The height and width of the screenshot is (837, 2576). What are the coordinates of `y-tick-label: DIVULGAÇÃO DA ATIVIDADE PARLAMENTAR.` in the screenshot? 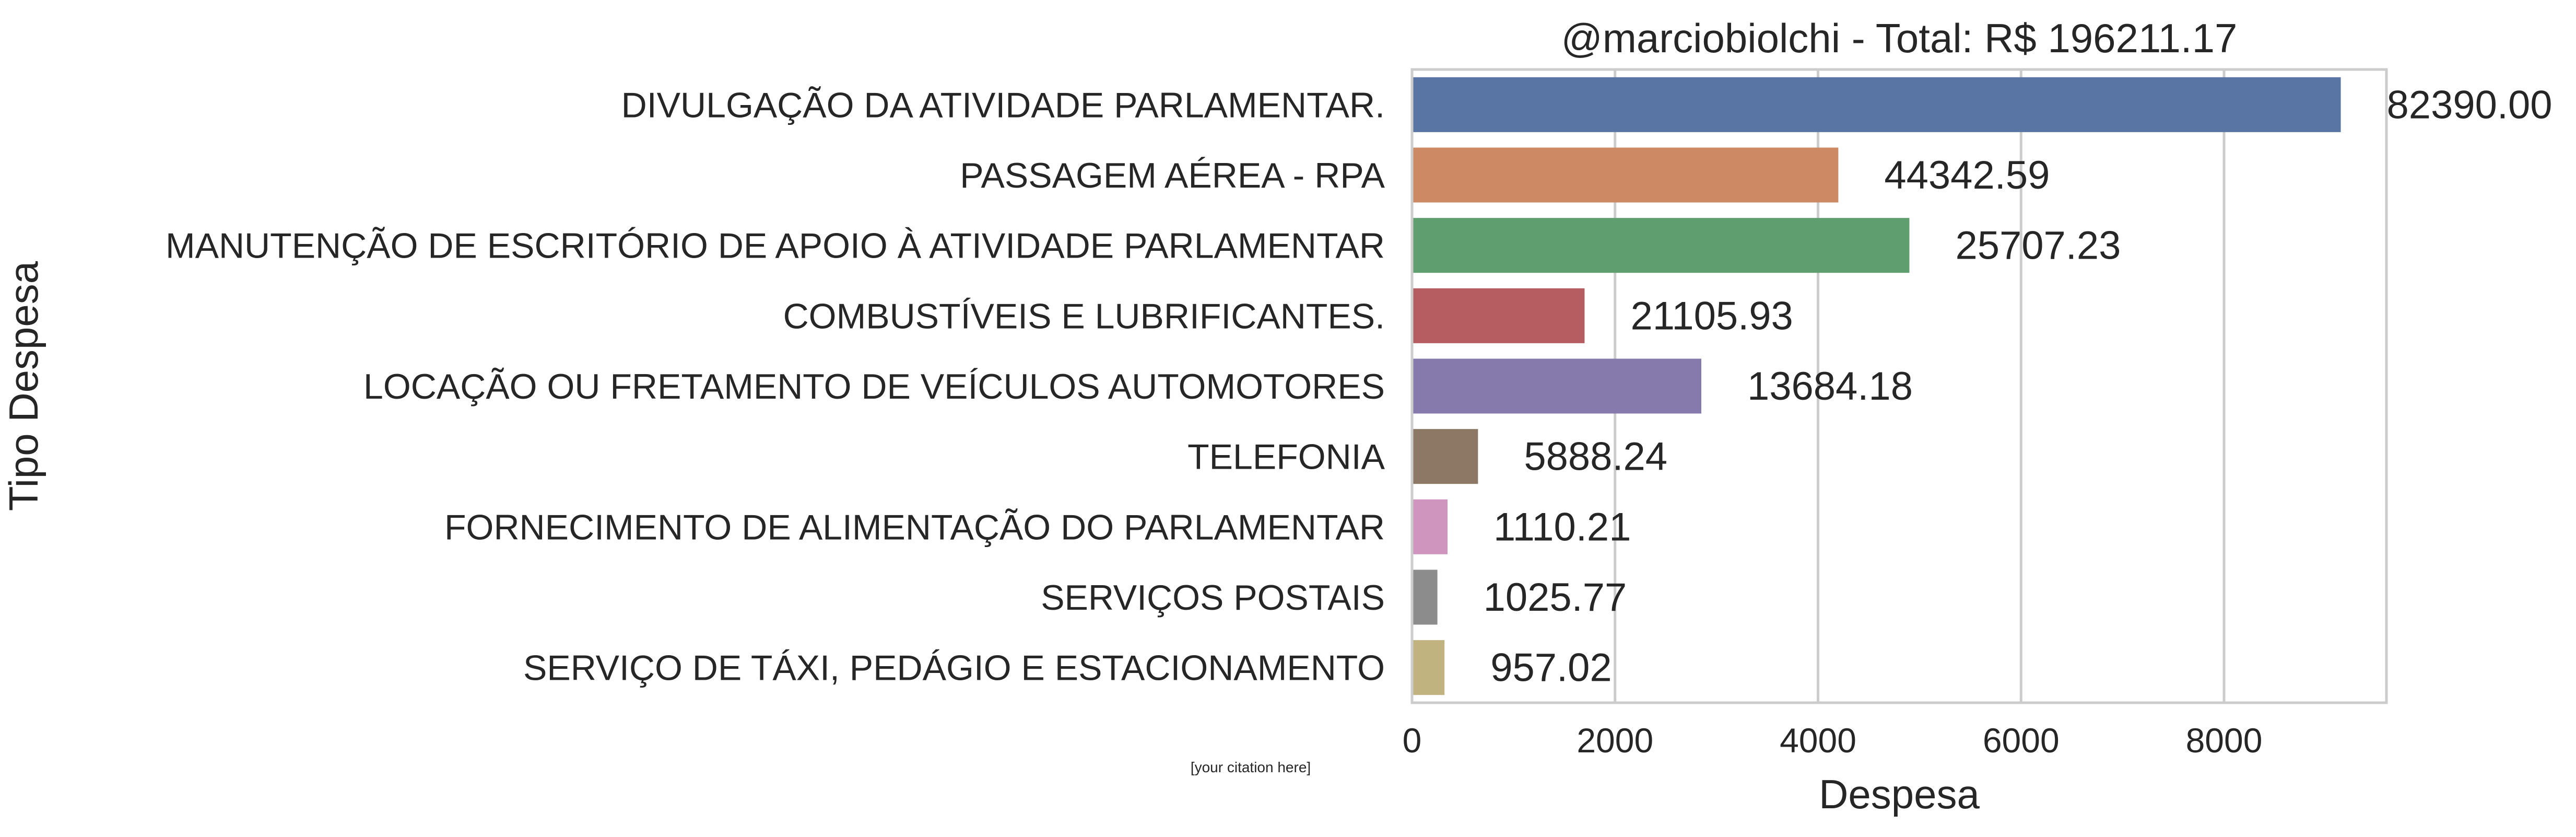 It's located at (1003, 105).